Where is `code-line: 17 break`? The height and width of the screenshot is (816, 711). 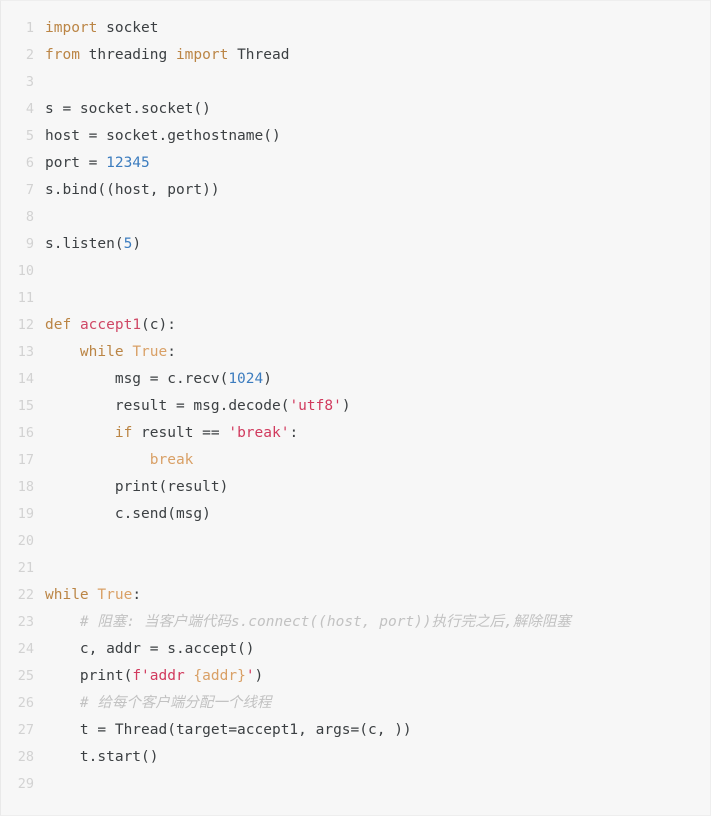 code-line: 17 break is located at coordinates (355, 460).